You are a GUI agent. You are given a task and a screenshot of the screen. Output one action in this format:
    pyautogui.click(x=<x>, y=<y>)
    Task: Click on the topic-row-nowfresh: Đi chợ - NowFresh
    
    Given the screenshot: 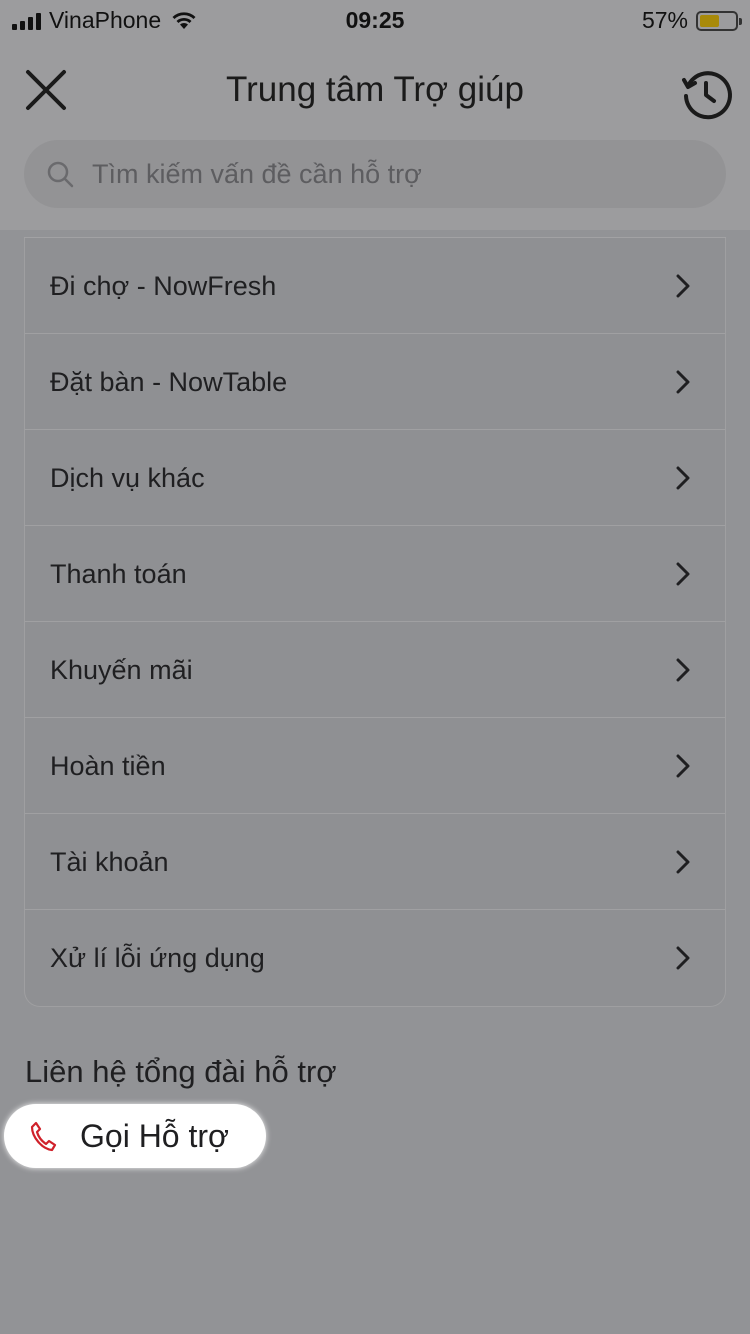 What is the action you would take?
    pyautogui.click(x=375, y=286)
    